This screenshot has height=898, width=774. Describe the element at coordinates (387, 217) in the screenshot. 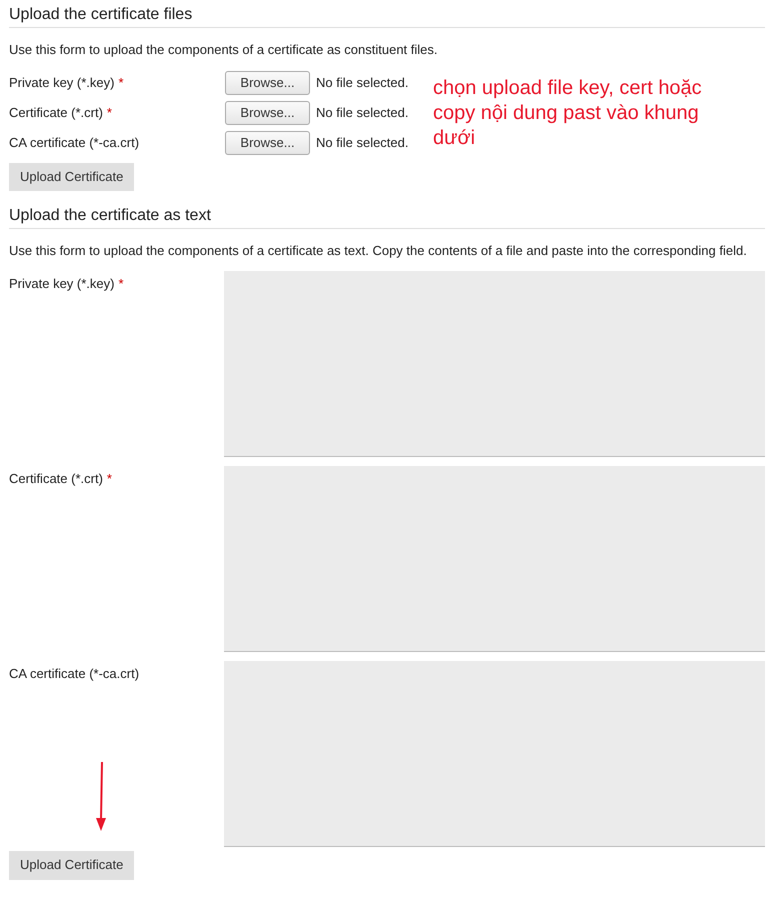

I see `section-heading: Upload the certificate as text` at that location.